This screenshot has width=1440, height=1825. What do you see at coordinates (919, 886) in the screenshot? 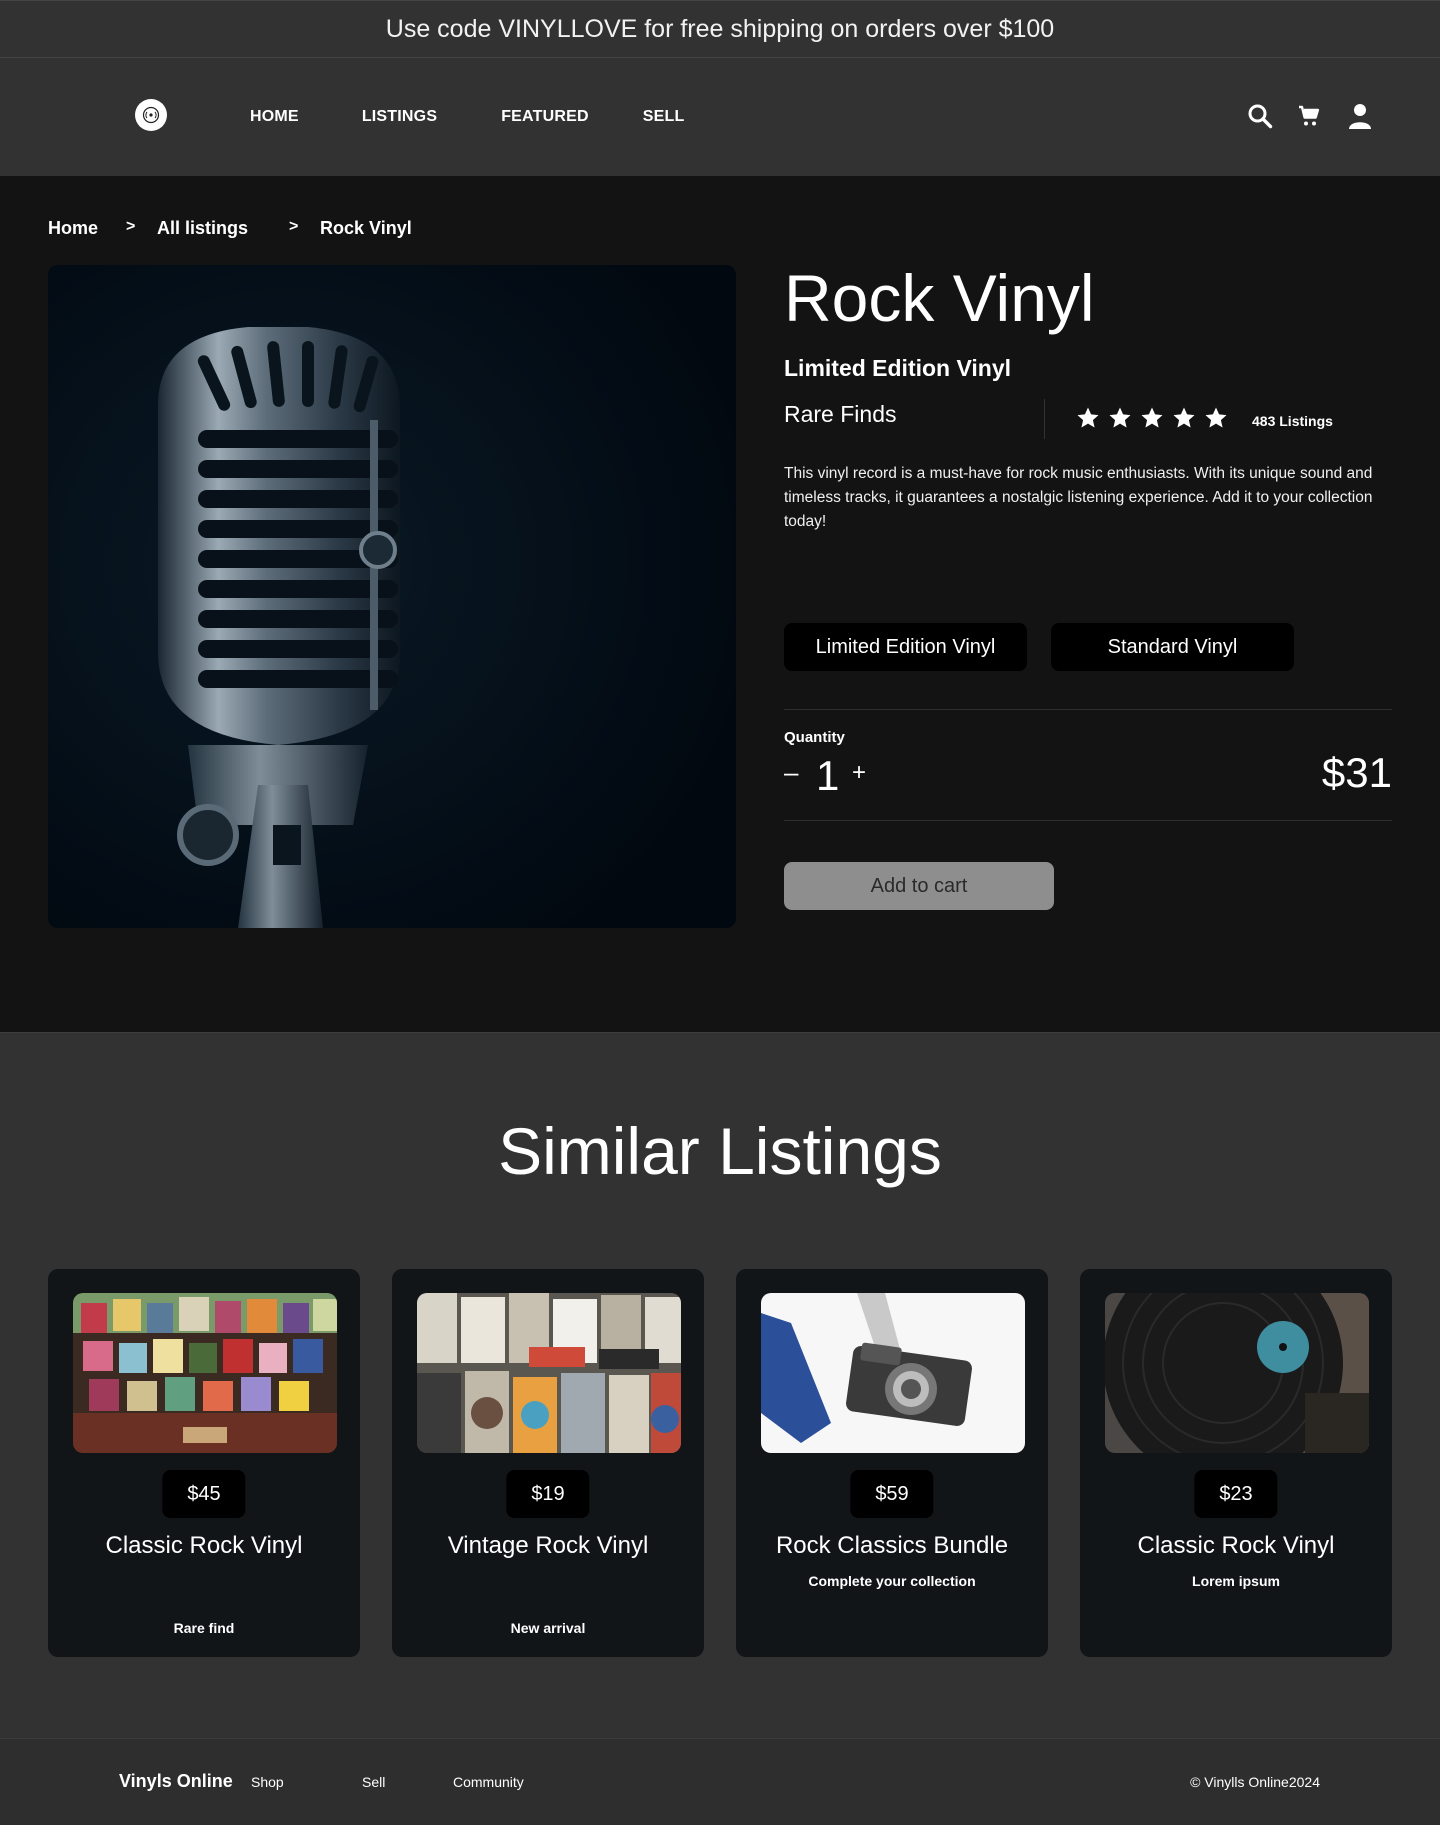
I see `add-to-cart-button: Add to cart` at bounding box center [919, 886].